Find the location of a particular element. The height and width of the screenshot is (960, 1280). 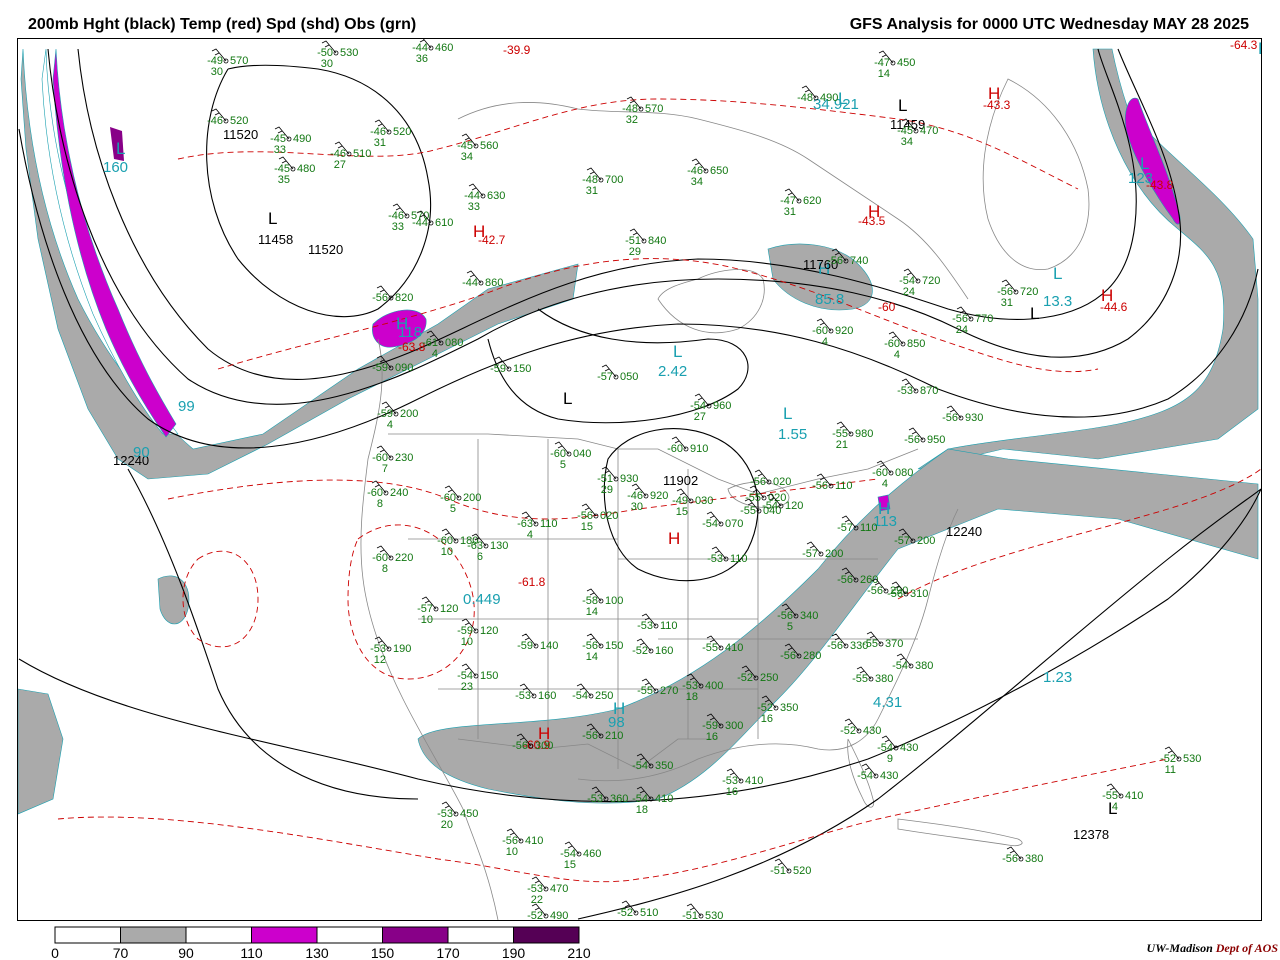

station-height: 450 is located at coordinates (469, 814).